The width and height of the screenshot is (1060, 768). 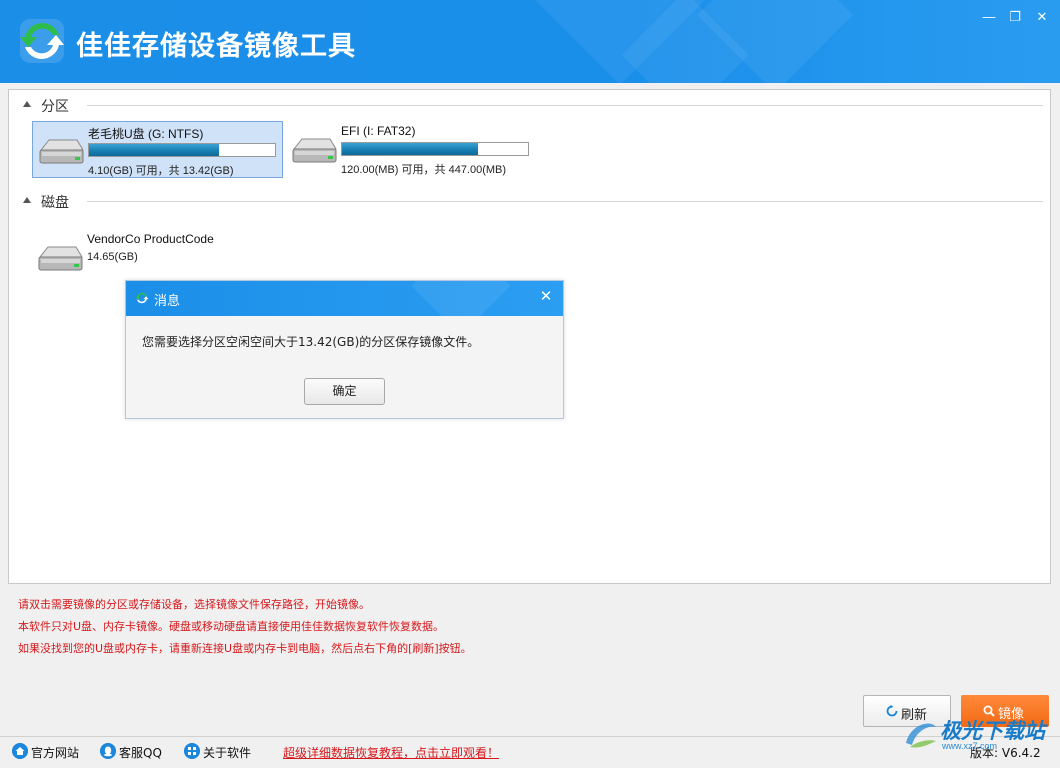 I want to click on dialog-header: 消息 ✕, so click(x=344, y=298).